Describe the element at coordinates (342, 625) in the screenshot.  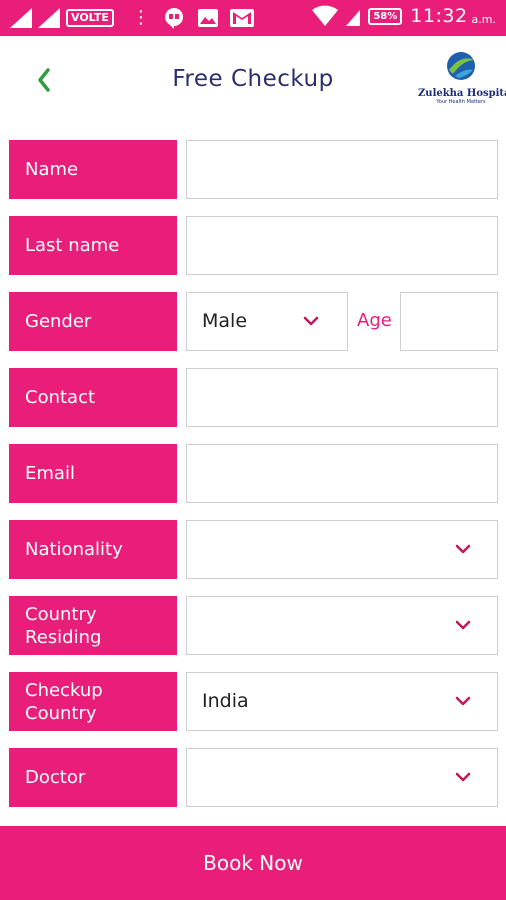
I see `country-residing-select` at that location.